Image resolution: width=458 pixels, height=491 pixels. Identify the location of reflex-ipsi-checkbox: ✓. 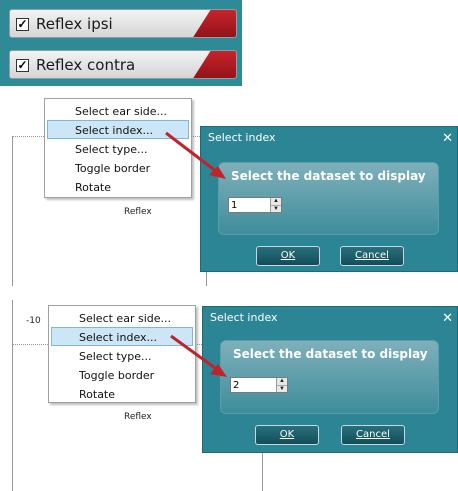
(22, 24).